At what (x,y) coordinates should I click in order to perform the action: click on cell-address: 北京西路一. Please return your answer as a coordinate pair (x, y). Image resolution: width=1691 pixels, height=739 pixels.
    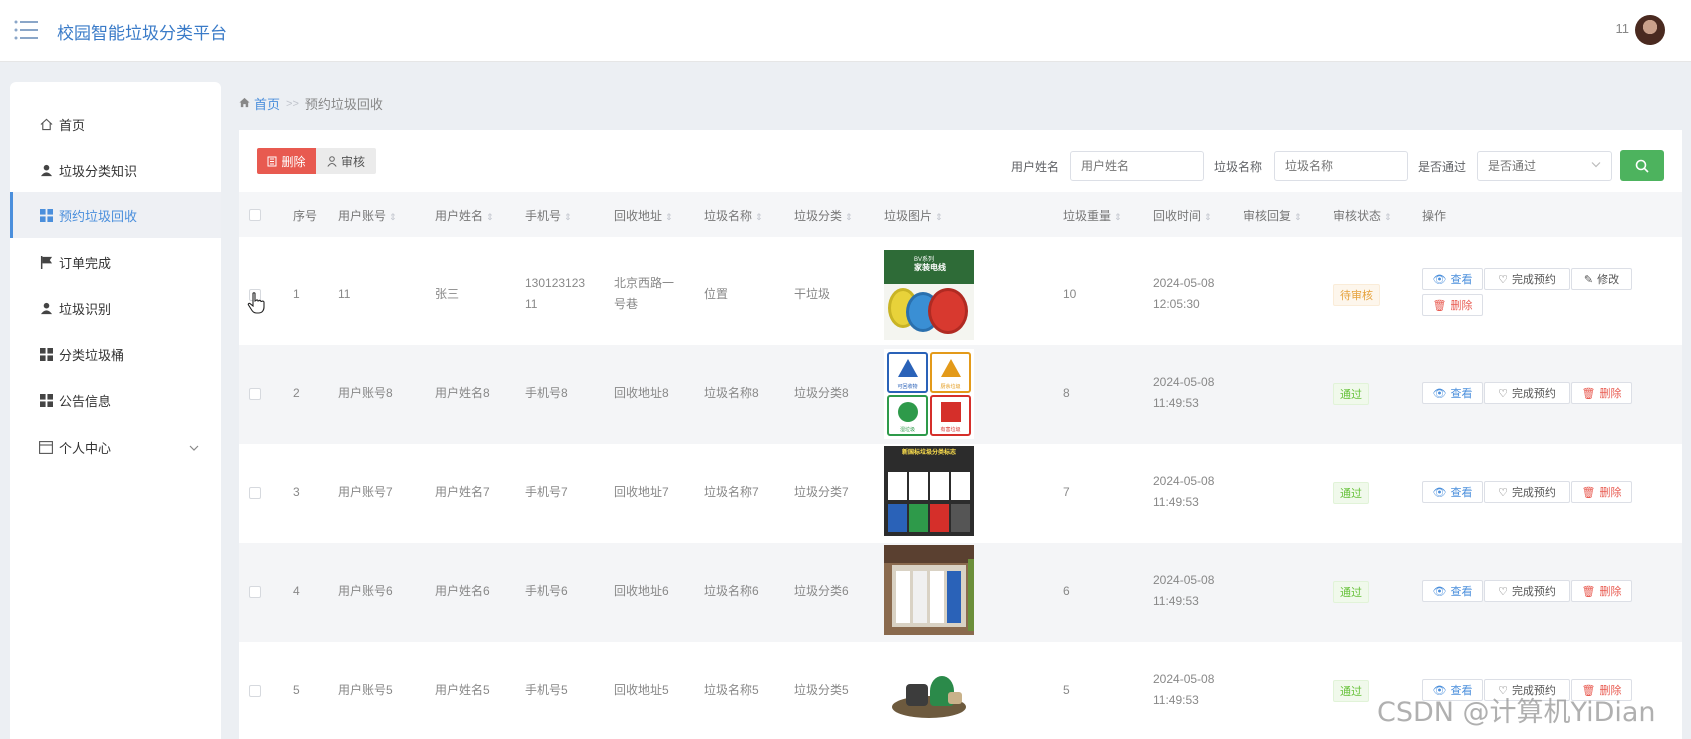
    Looking at the image, I should click on (644, 283).